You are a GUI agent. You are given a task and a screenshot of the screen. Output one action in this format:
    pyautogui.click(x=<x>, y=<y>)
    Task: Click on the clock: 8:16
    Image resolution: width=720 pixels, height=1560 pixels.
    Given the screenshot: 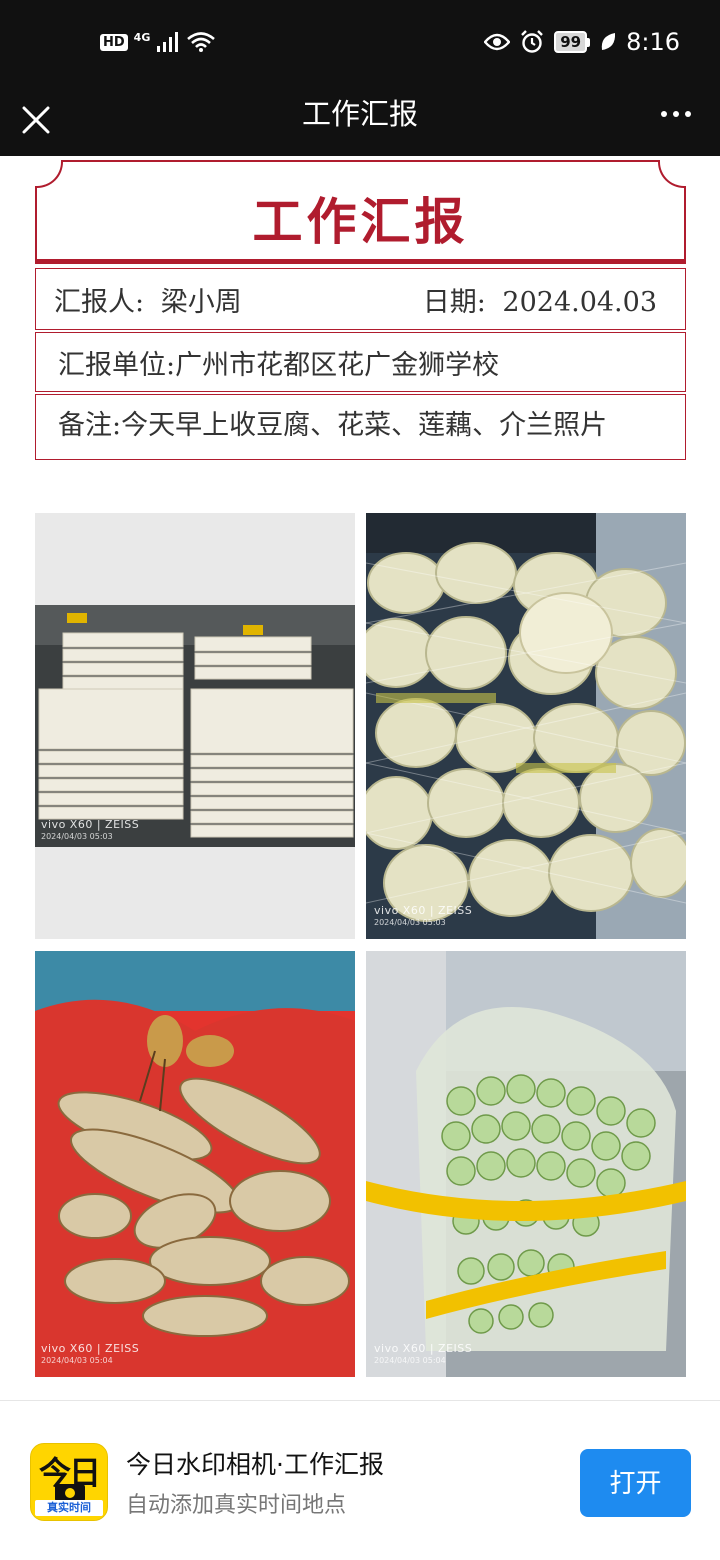 What is the action you would take?
    pyautogui.click(x=653, y=42)
    